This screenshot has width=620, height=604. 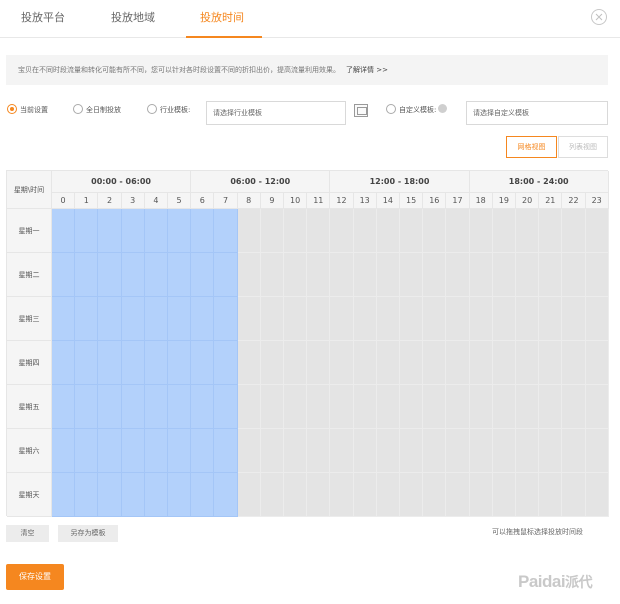 I want to click on save-as-template-button: 另存为模板, so click(x=88, y=533).